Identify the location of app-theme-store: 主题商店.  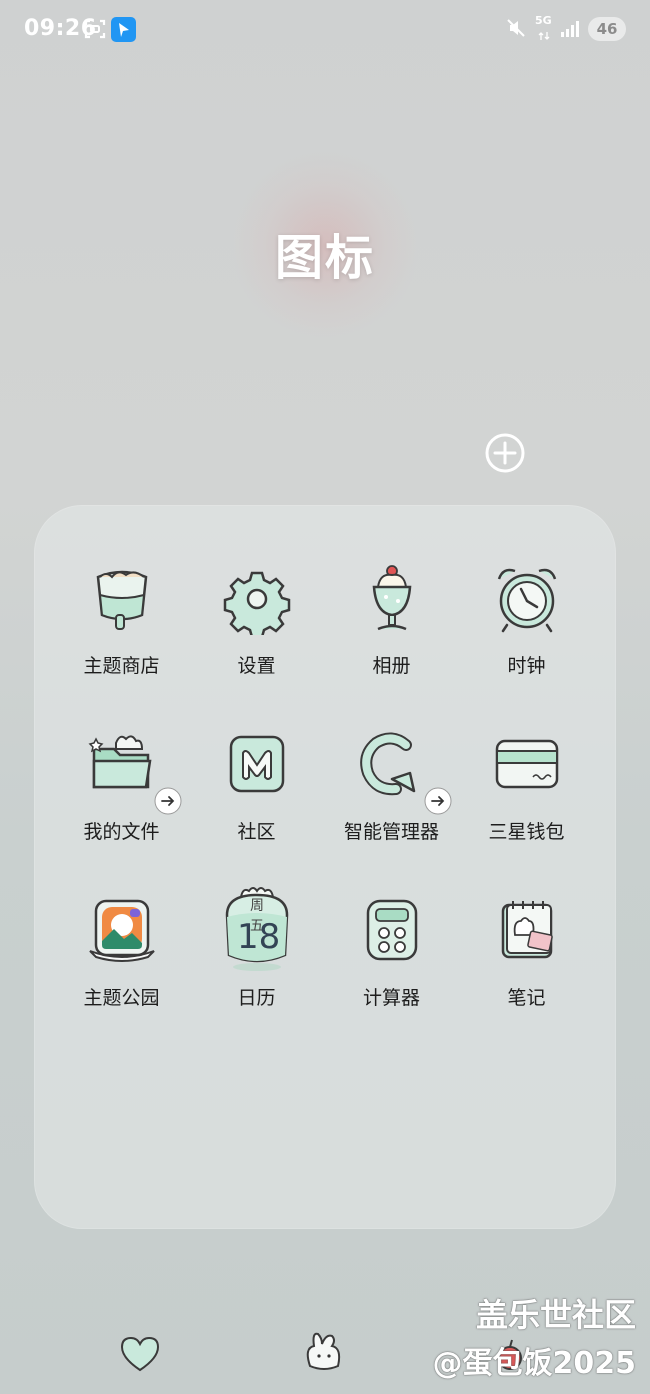
(121, 638).